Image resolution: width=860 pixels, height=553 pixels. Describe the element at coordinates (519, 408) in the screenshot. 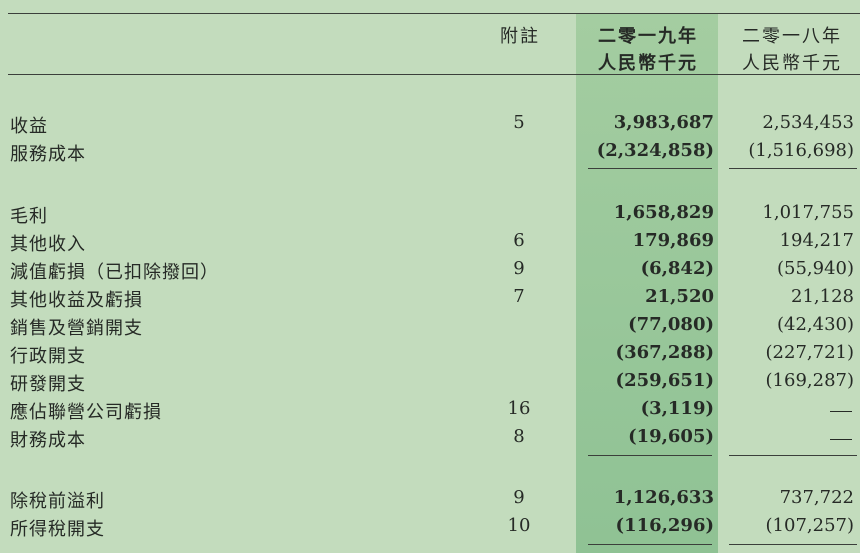

I see `row-note: 16` at that location.